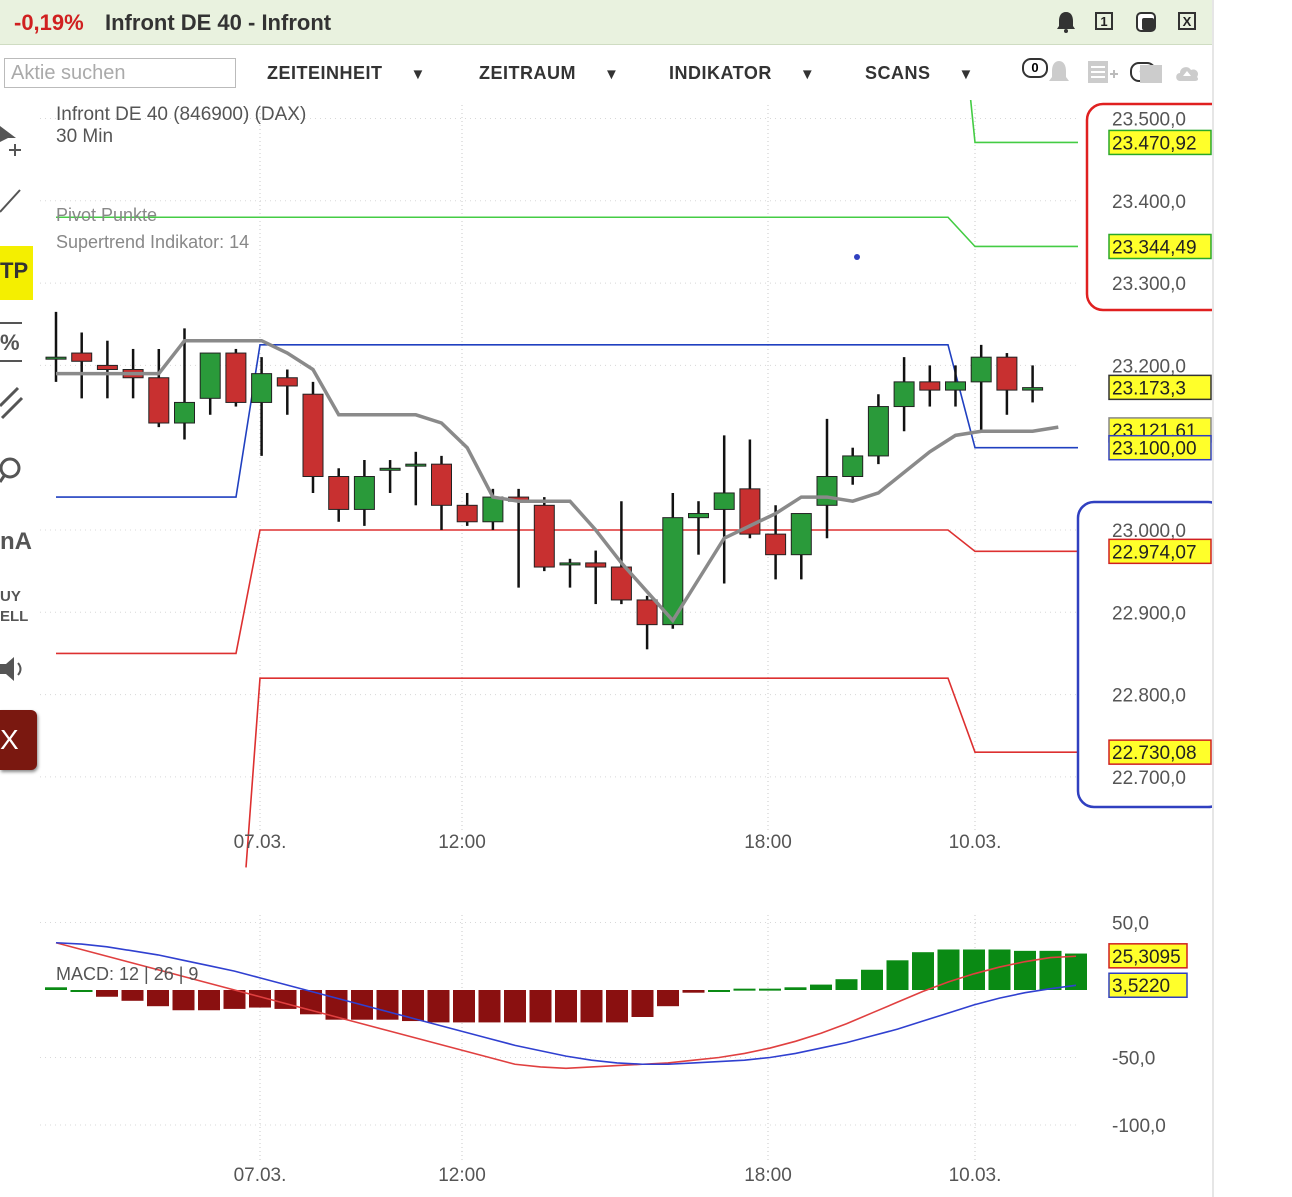 The height and width of the screenshot is (1197, 1292). Describe the element at coordinates (606, 22) in the screenshot. I see `window-titlebar: -0,19% Infront DE 40 - Infront 1 X` at that location.